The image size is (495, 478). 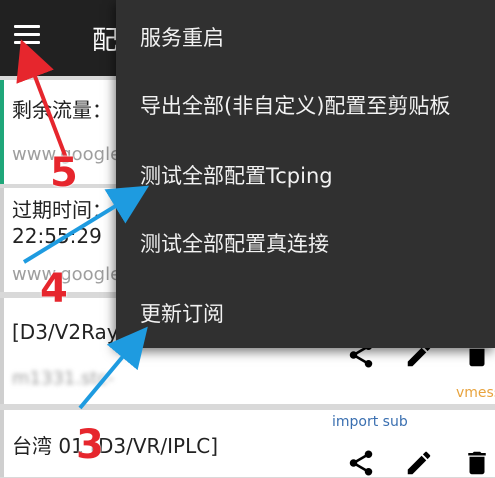 I want to click on card-subtitle: m​1331.stc-, so click(x=63, y=378).